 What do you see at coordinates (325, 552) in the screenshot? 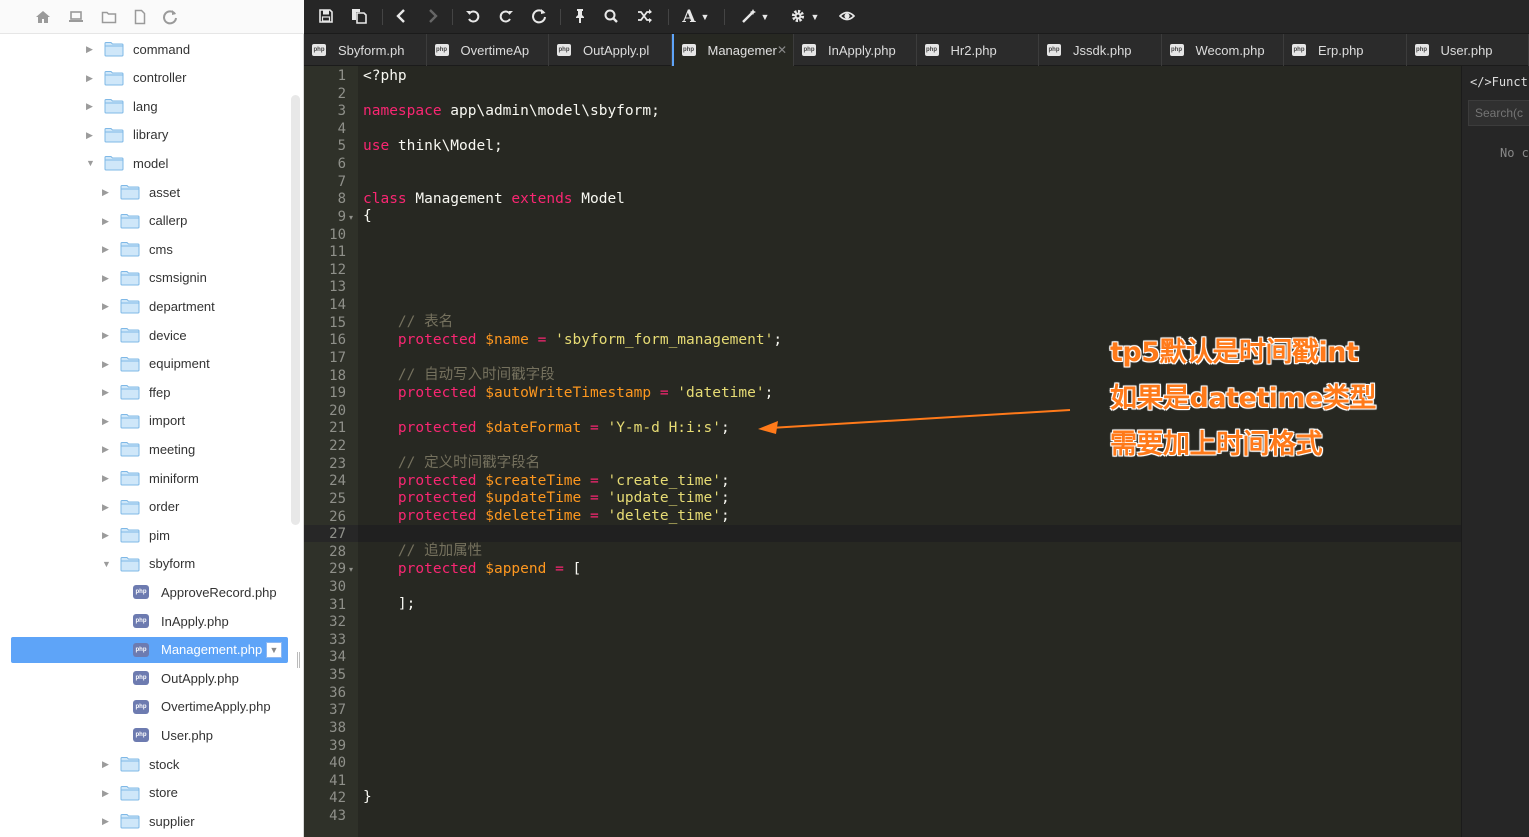
I see `line-number: 28` at bounding box center [325, 552].